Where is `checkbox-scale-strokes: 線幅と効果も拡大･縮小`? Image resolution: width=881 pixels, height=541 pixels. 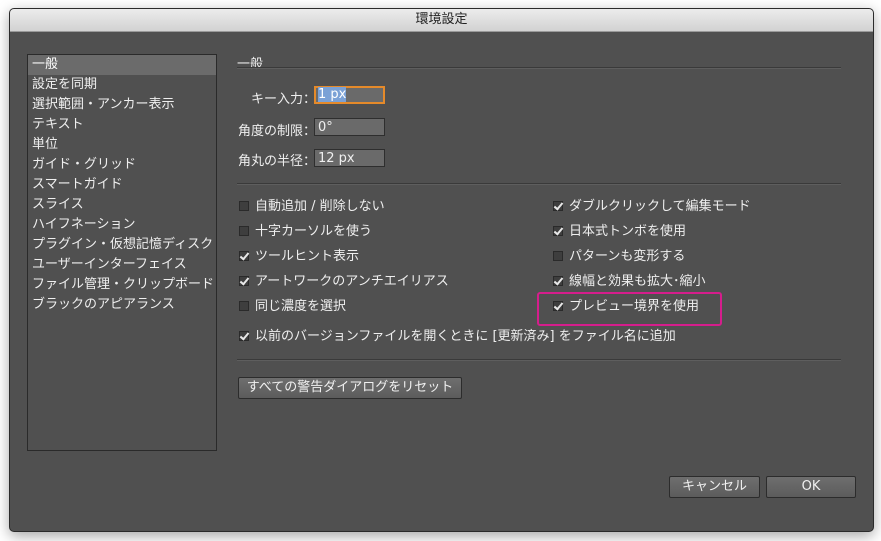 checkbox-scale-strokes: 線幅と効果も拡大･縮小 is located at coordinates (629, 282).